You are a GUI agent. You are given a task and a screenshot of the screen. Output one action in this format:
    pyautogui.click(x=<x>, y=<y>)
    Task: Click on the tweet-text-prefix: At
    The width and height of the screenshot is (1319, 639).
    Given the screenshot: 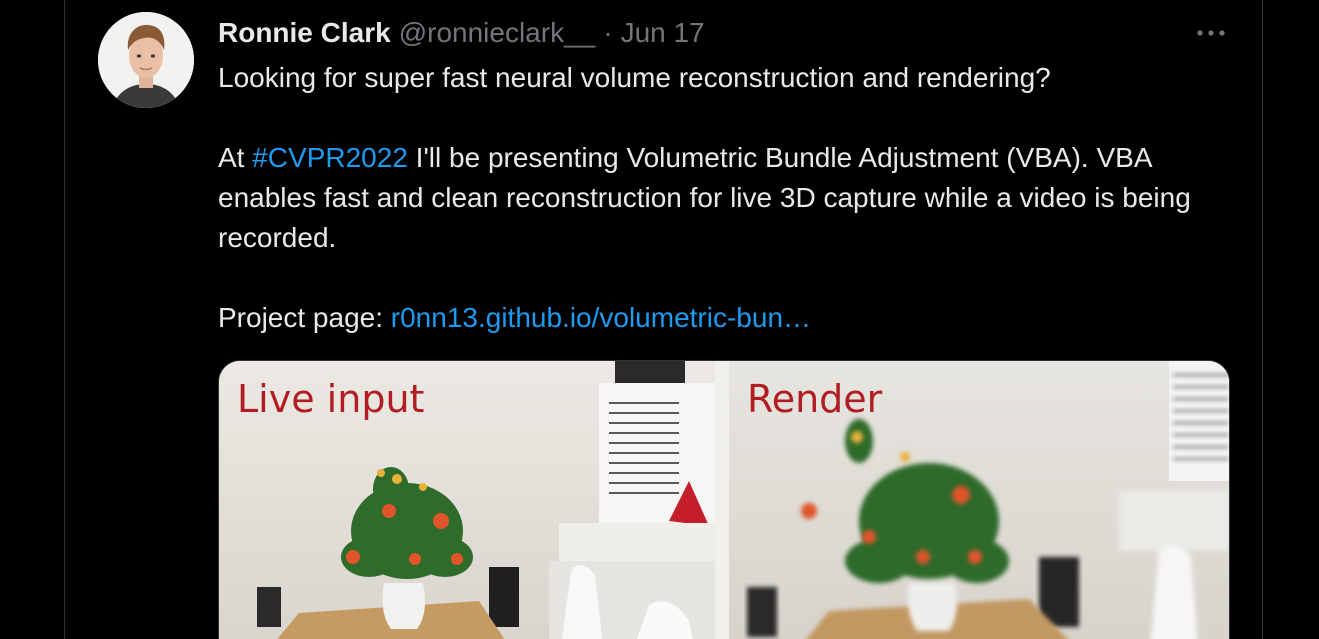 What is the action you would take?
    pyautogui.click(x=235, y=157)
    